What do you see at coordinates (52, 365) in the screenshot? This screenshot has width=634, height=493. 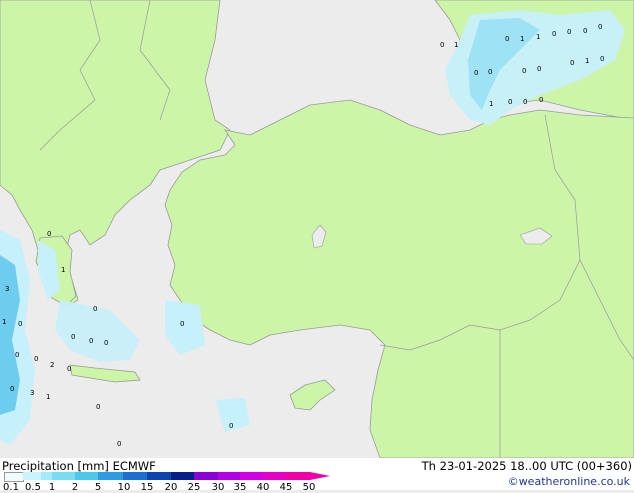 I see `precip-value-label: 2` at bounding box center [52, 365].